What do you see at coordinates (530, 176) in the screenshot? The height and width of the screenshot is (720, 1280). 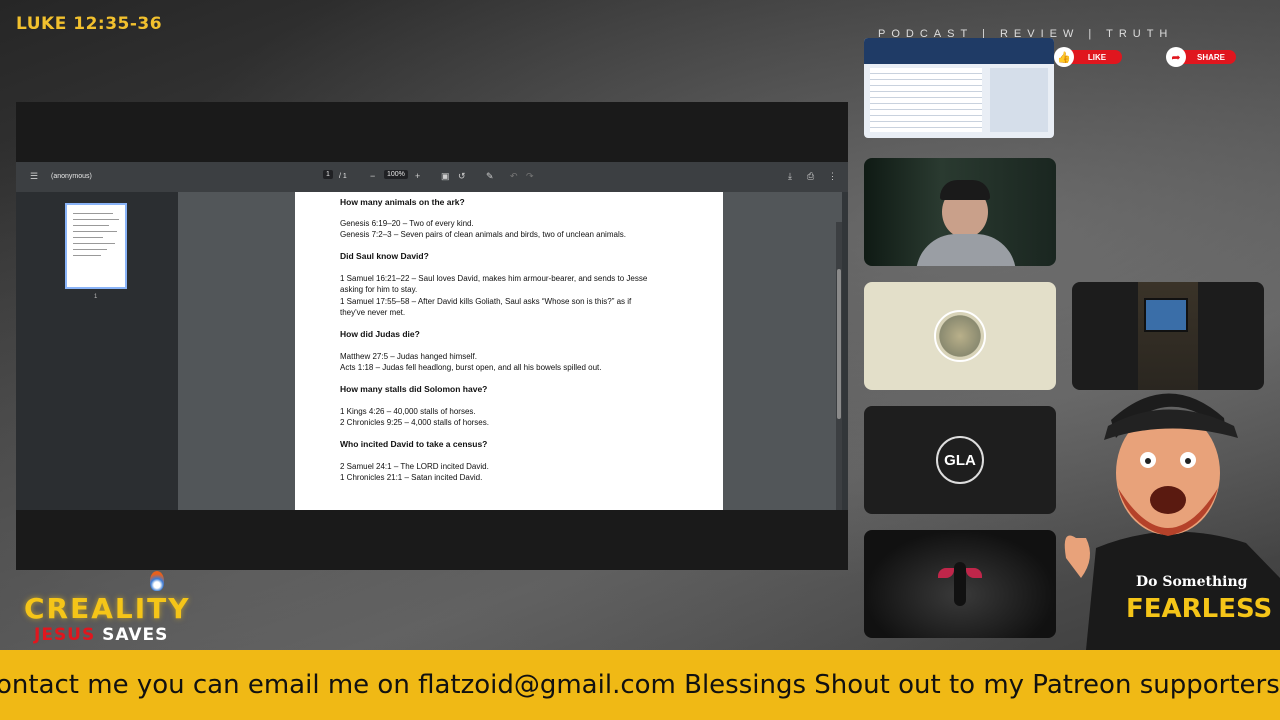 I see `redo-icon: ↷` at bounding box center [530, 176].